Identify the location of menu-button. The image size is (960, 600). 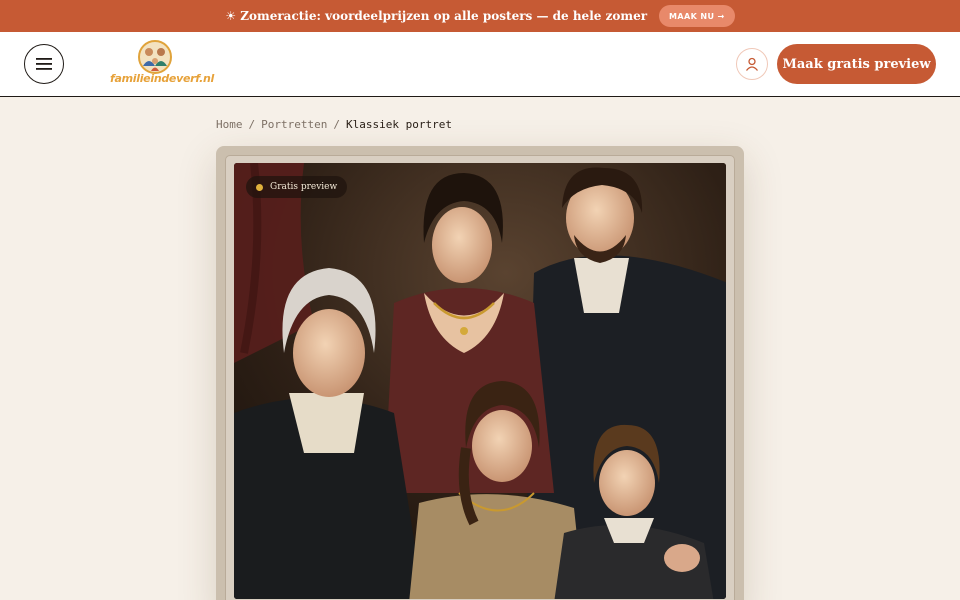
(44, 64).